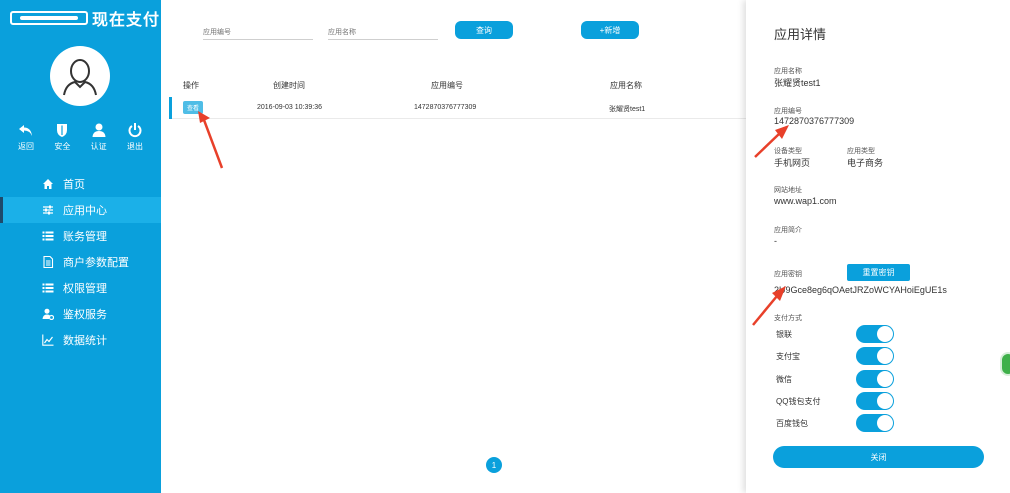 This screenshot has height=493, width=1010. Describe the element at coordinates (788, 230) in the screenshot. I see `intro-label: 应用简介` at that location.